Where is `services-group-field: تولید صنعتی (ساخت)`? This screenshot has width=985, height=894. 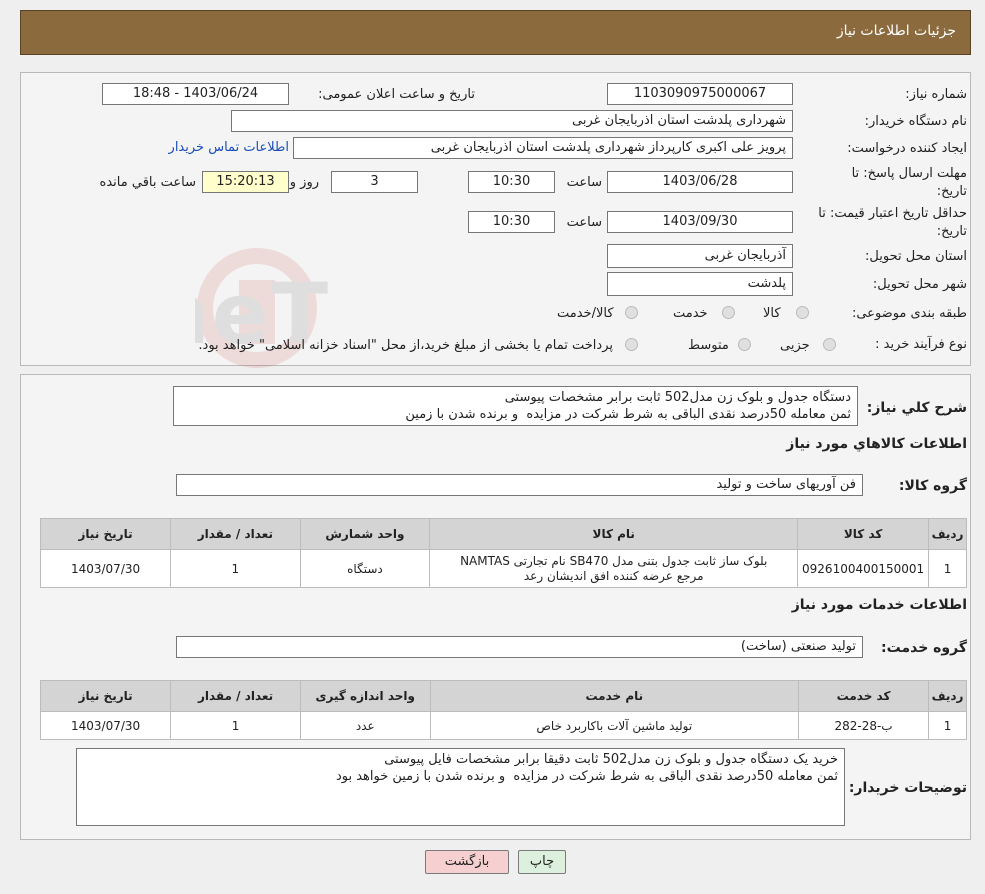 services-group-field: تولید صنعتی (ساخت) is located at coordinates (519, 647).